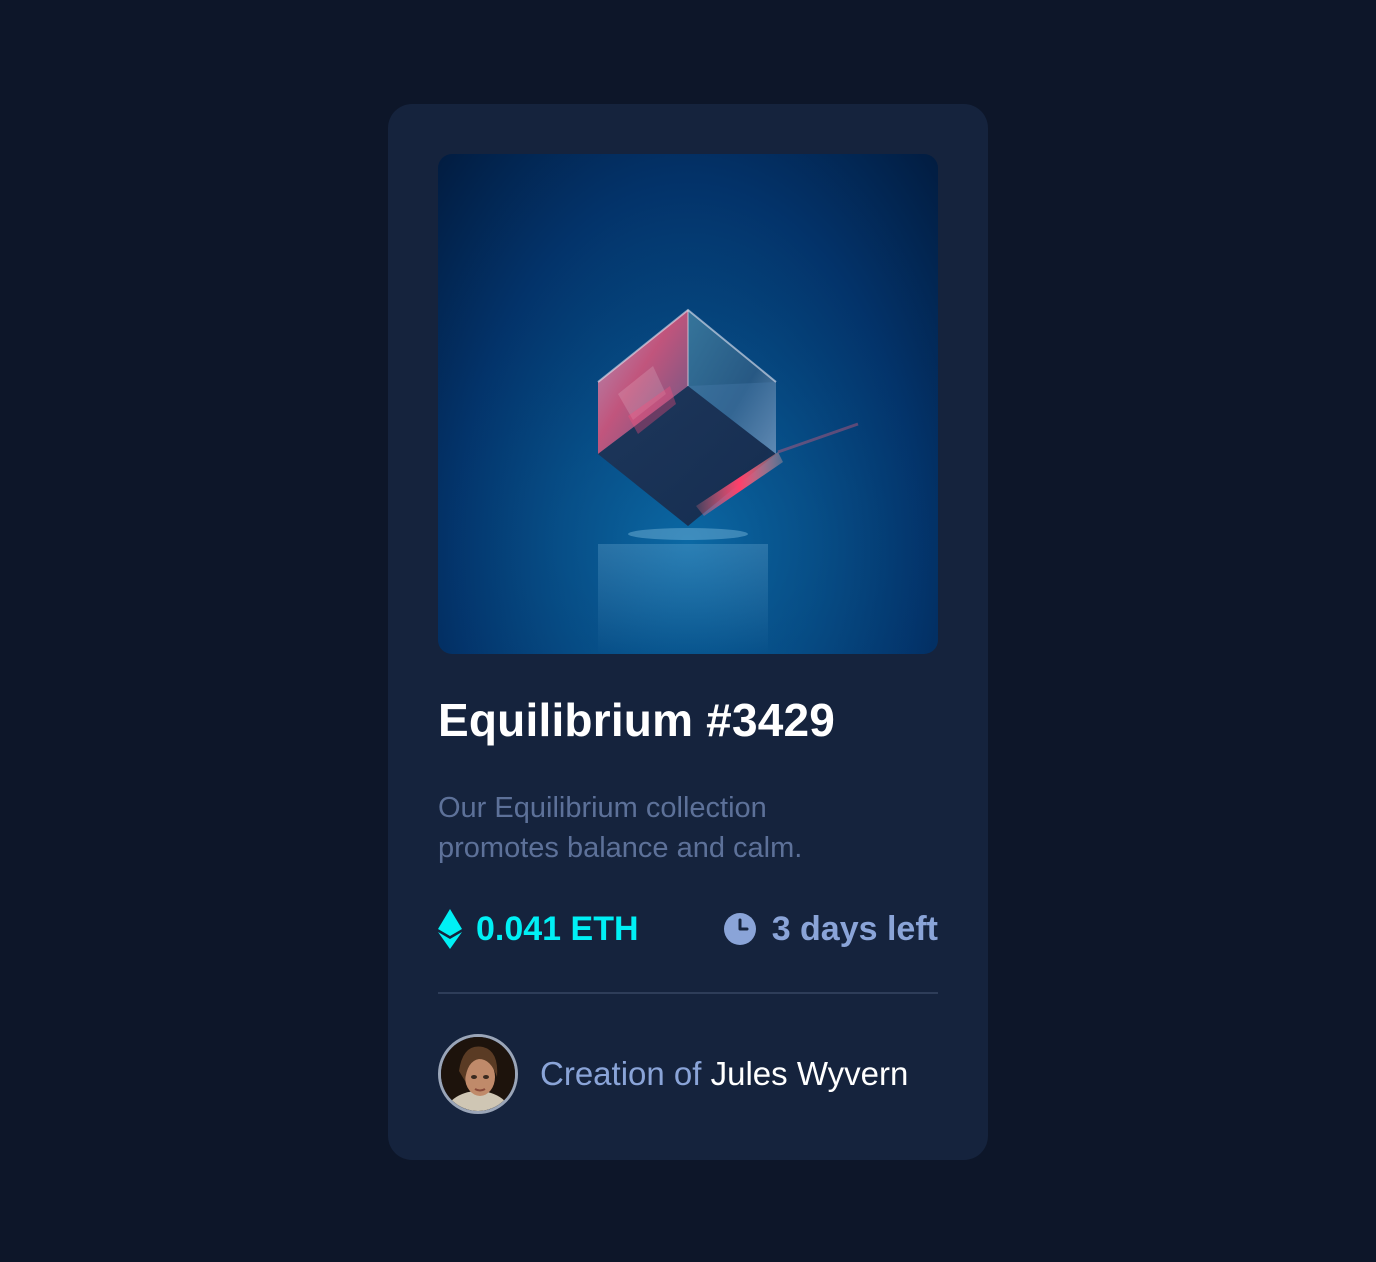 This screenshot has height=1262, width=1376. I want to click on time-left-display: 3 days left, so click(830, 929).